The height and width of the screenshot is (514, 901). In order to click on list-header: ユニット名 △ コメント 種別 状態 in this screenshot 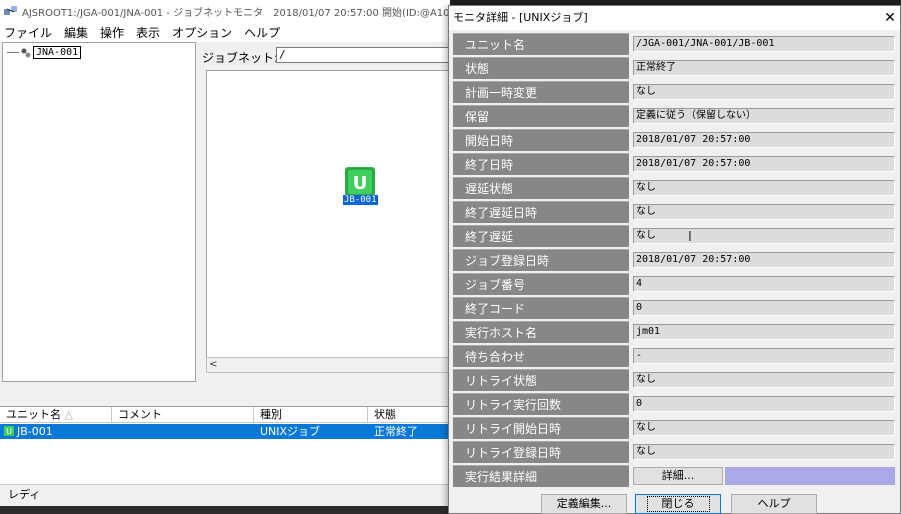, I will do `click(225, 415)`.